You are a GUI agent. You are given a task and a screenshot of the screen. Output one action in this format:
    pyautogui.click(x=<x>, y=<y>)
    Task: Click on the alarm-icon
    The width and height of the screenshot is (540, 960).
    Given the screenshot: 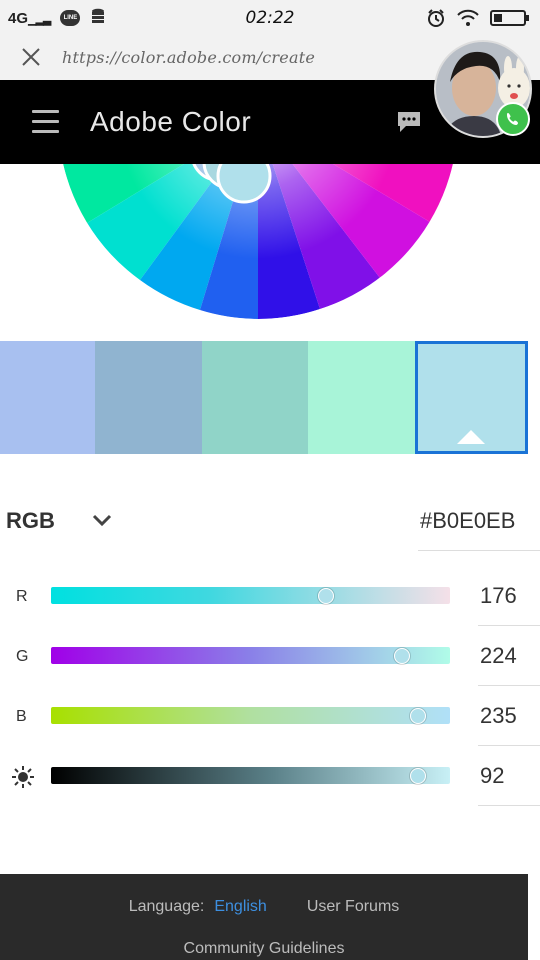 What is the action you would take?
    pyautogui.click(x=436, y=20)
    